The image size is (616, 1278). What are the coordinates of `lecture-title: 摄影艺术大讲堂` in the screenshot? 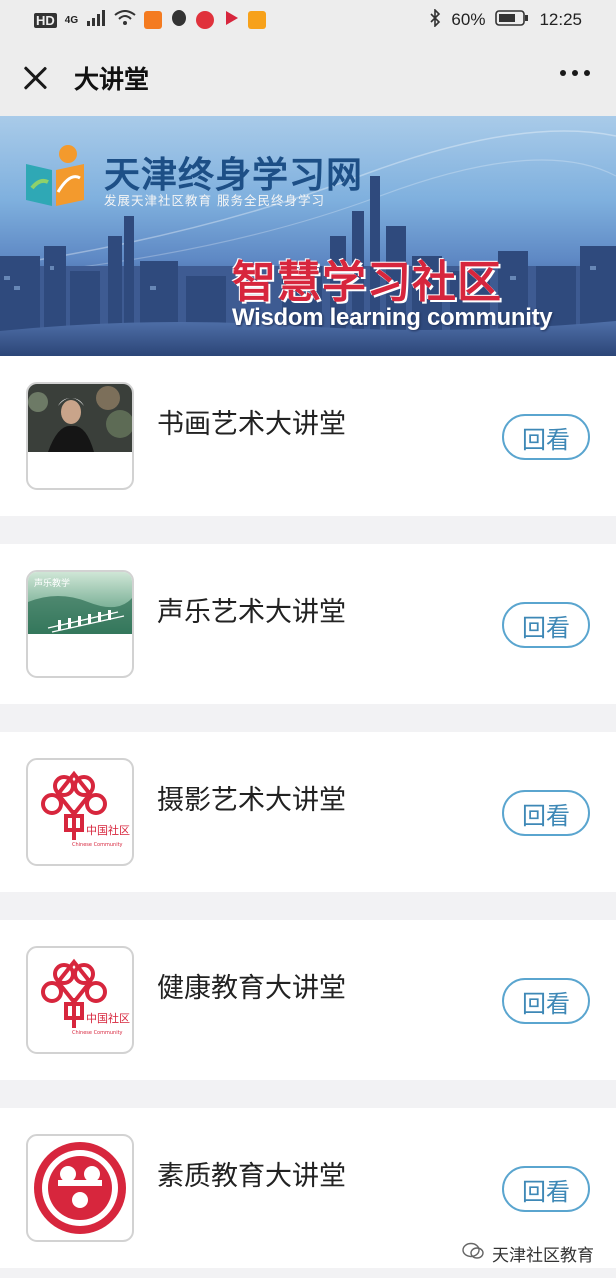 It's located at (251, 800).